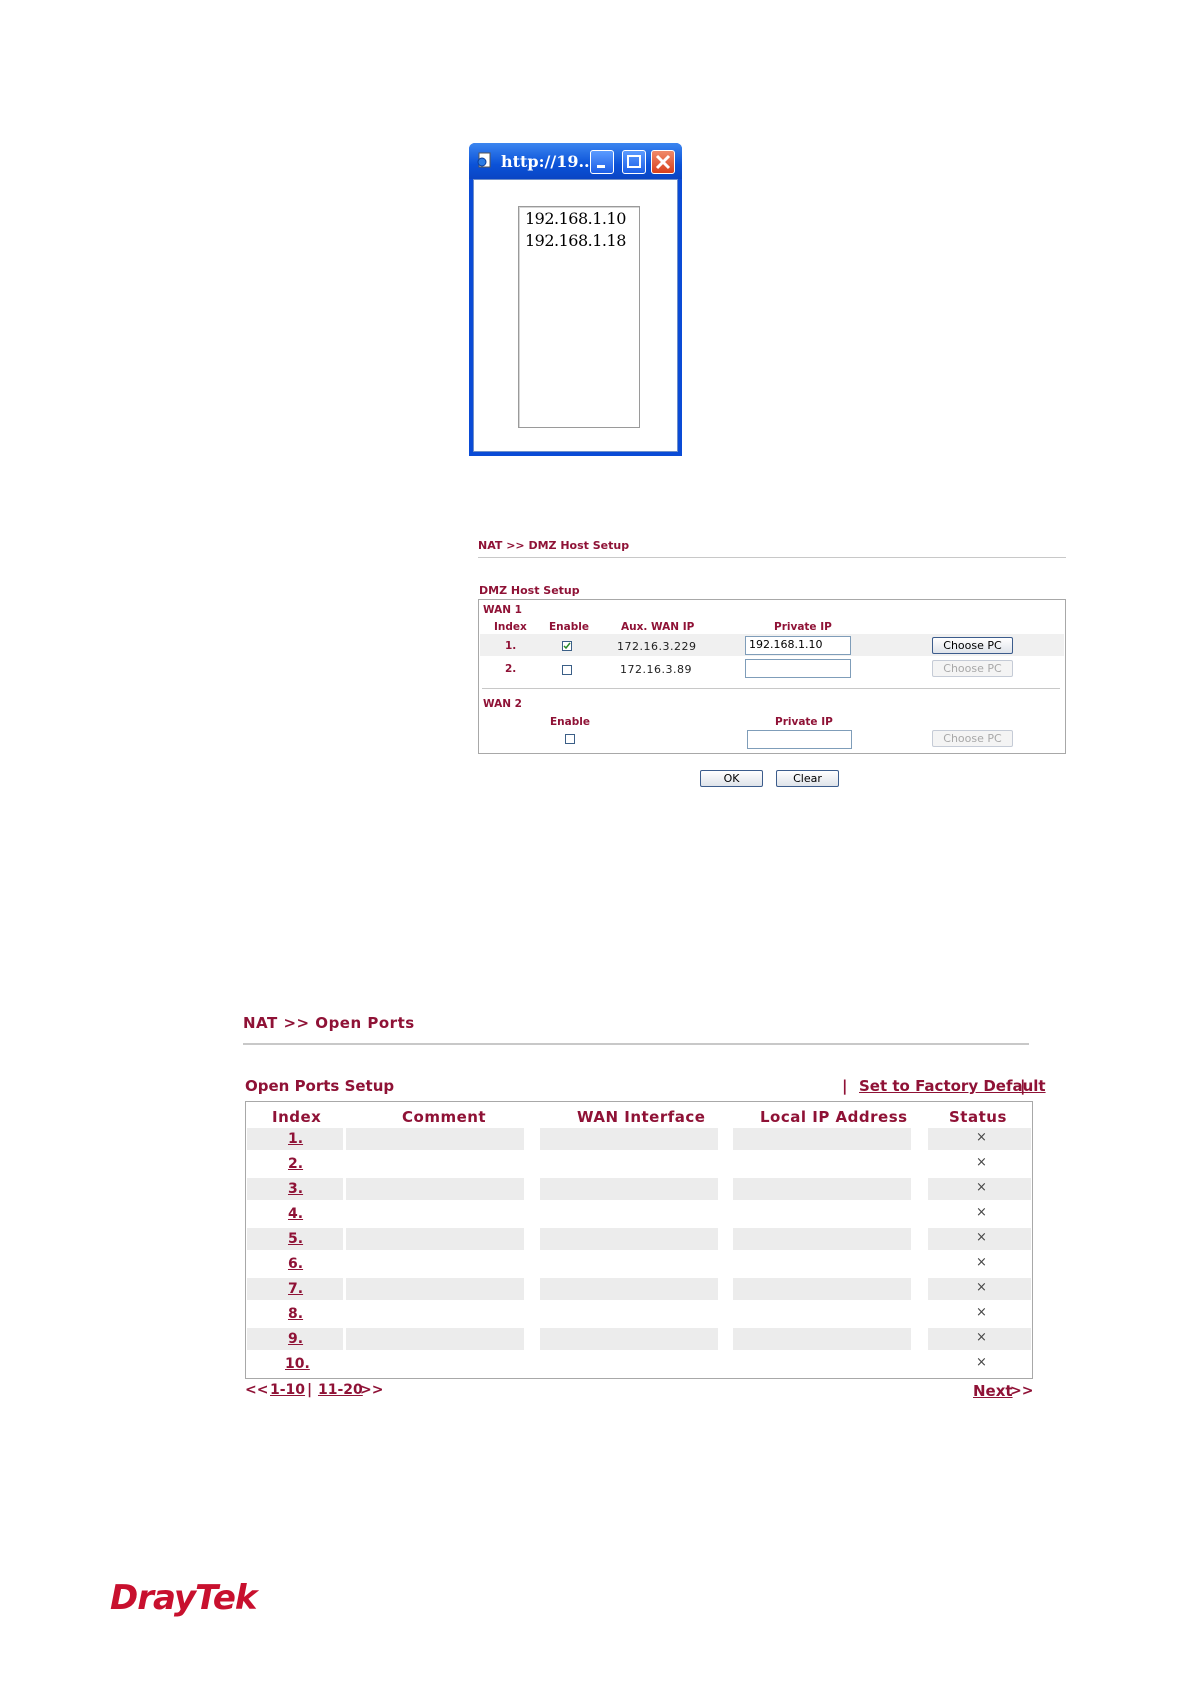 This screenshot has height=1684, width=1190. I want to click on open-ports-divider, so click(636, 1044).